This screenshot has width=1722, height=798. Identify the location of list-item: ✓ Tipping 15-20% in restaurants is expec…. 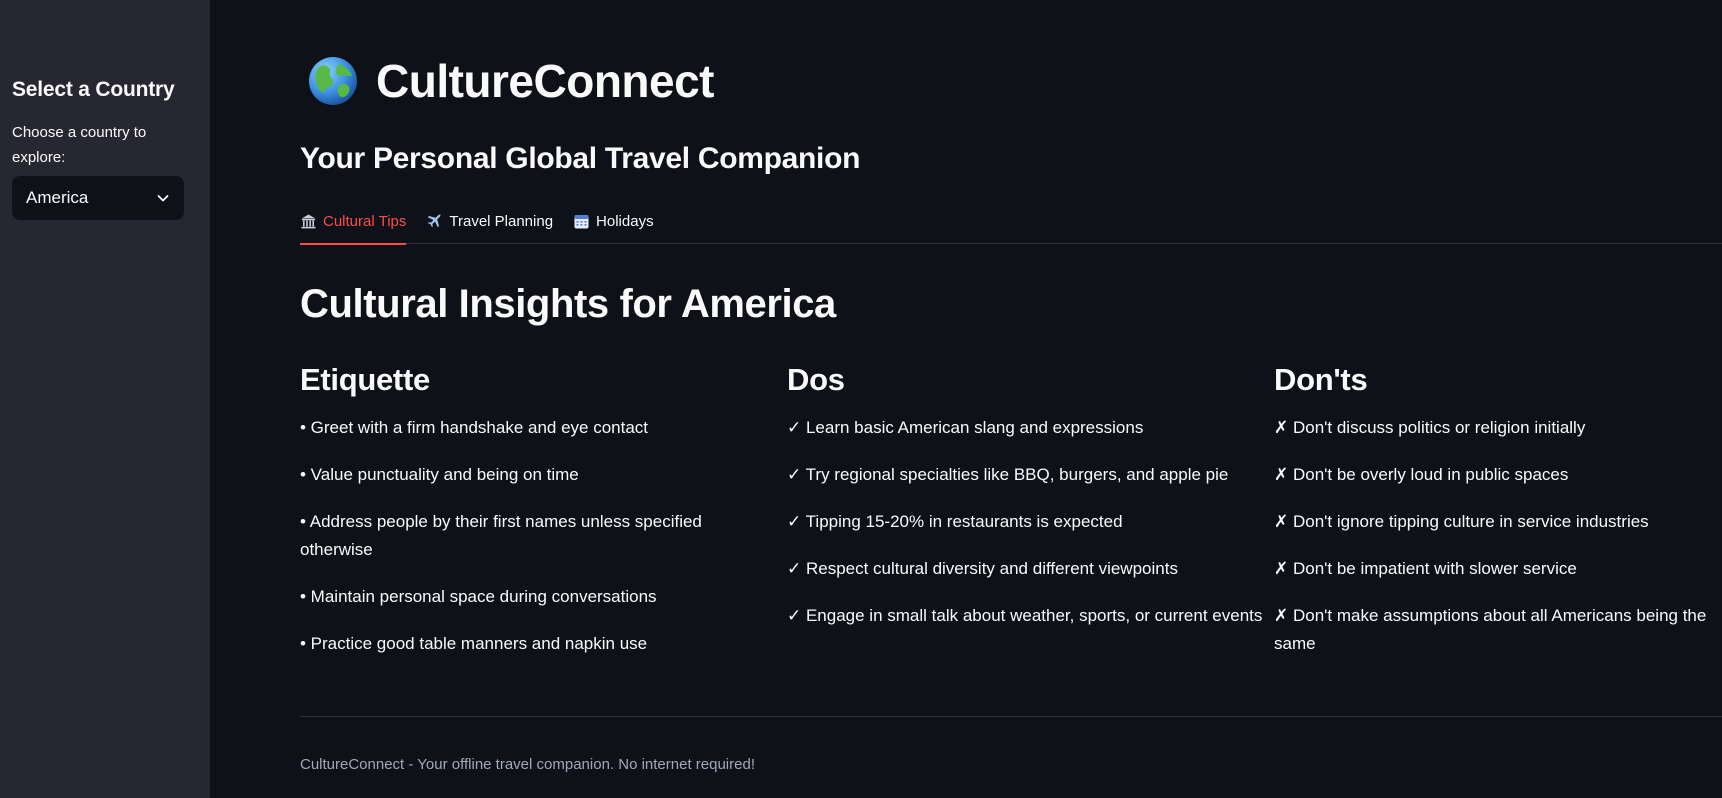
(955, 521).